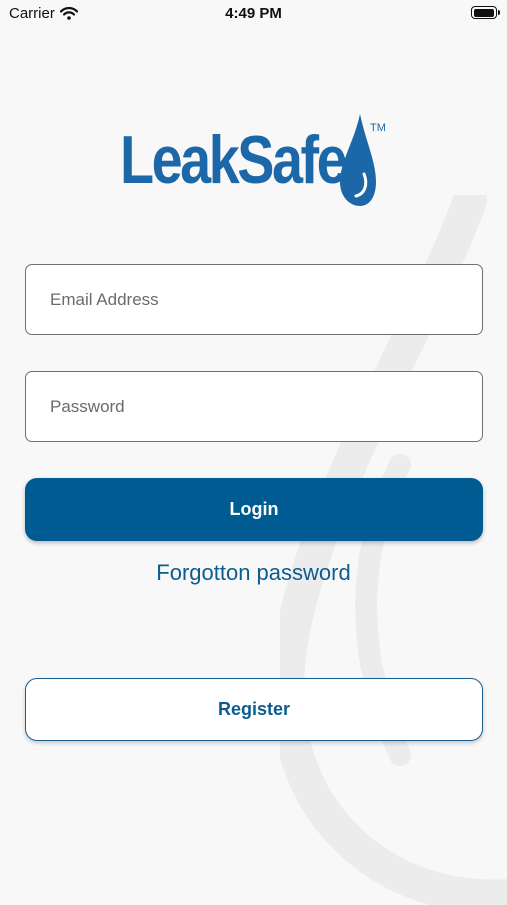  I want to click on register-button: Register, so click(254, 709).